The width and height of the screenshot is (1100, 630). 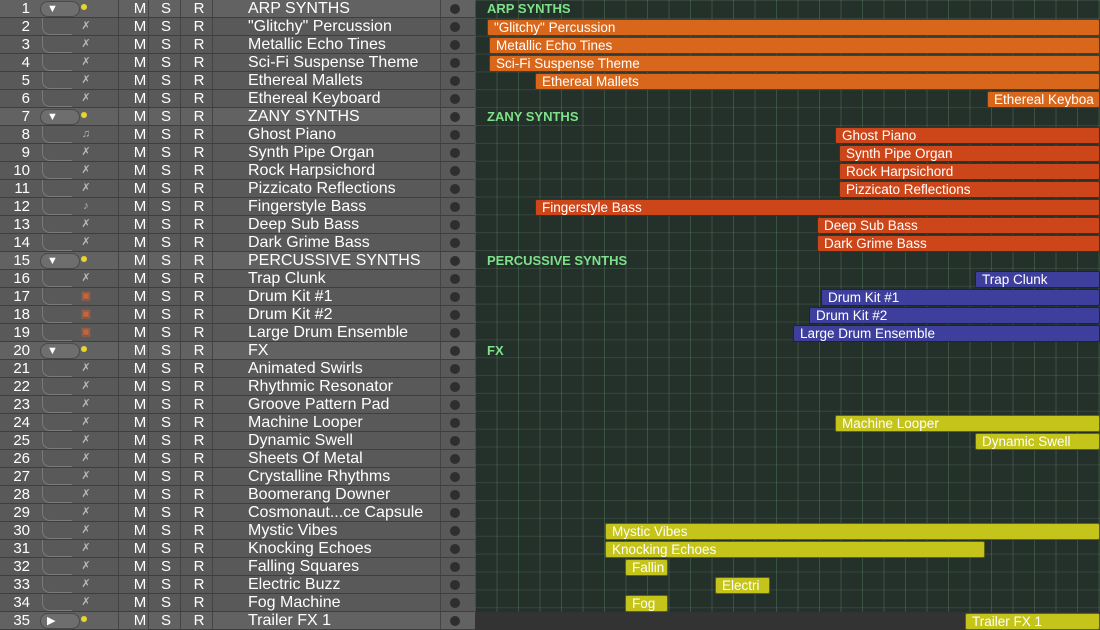 What do you see at coordinates (960, 297) in the screenshot?
I see `region: Drum Kit #1` at bounding box center [960, 297].